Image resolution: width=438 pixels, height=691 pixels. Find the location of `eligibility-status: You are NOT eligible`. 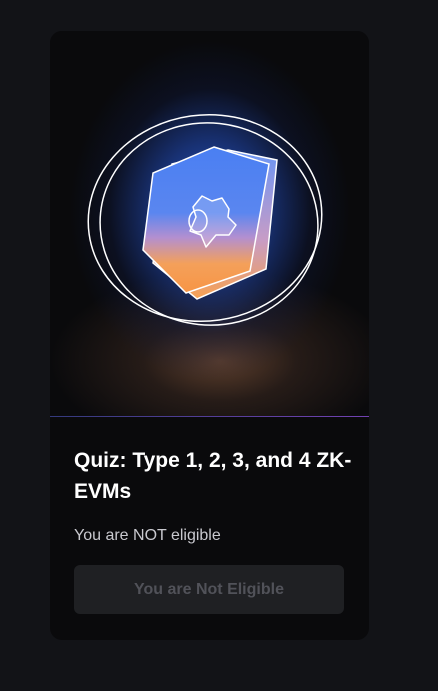

eligibility-status: You are NOT eligible is located at coordinates (147, 535).